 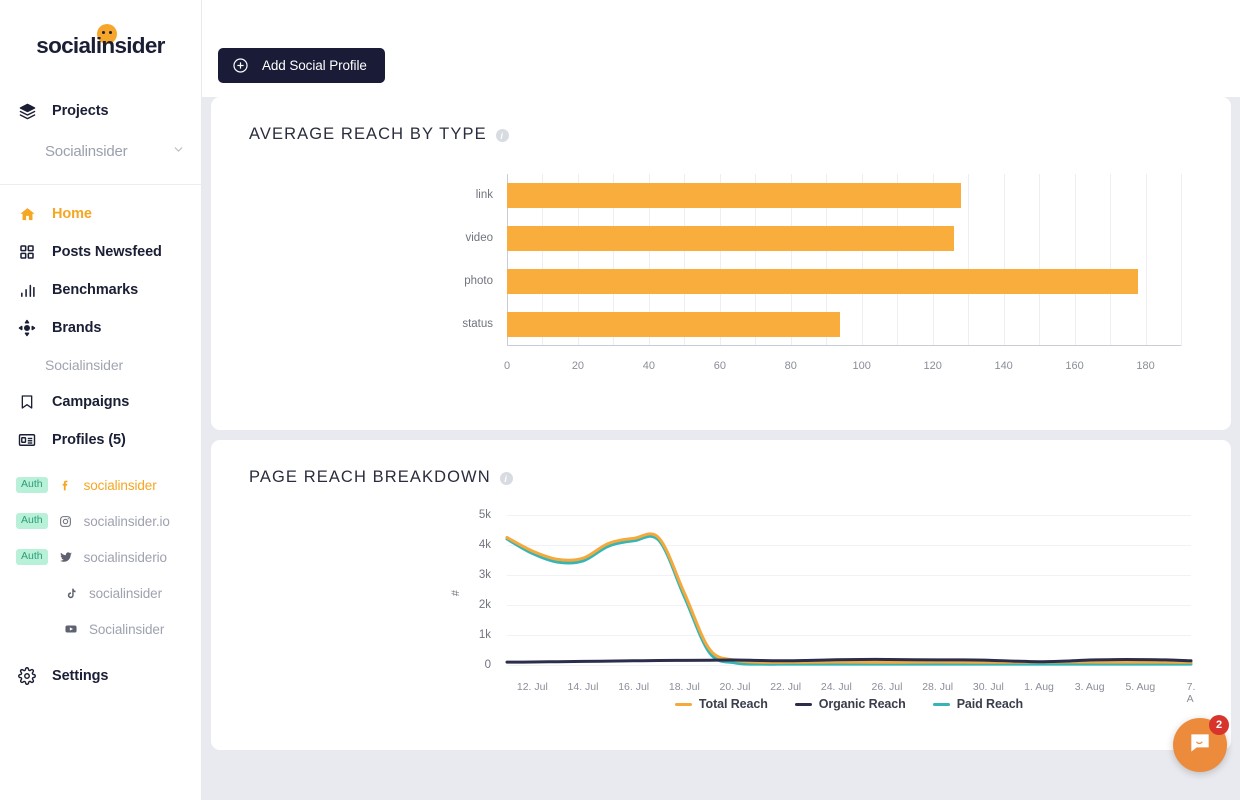 What do you see at coordinates (484, 575) in the screenshot?
I see `line-chart-y-tick: 3k` at bounding box center [484, 575].